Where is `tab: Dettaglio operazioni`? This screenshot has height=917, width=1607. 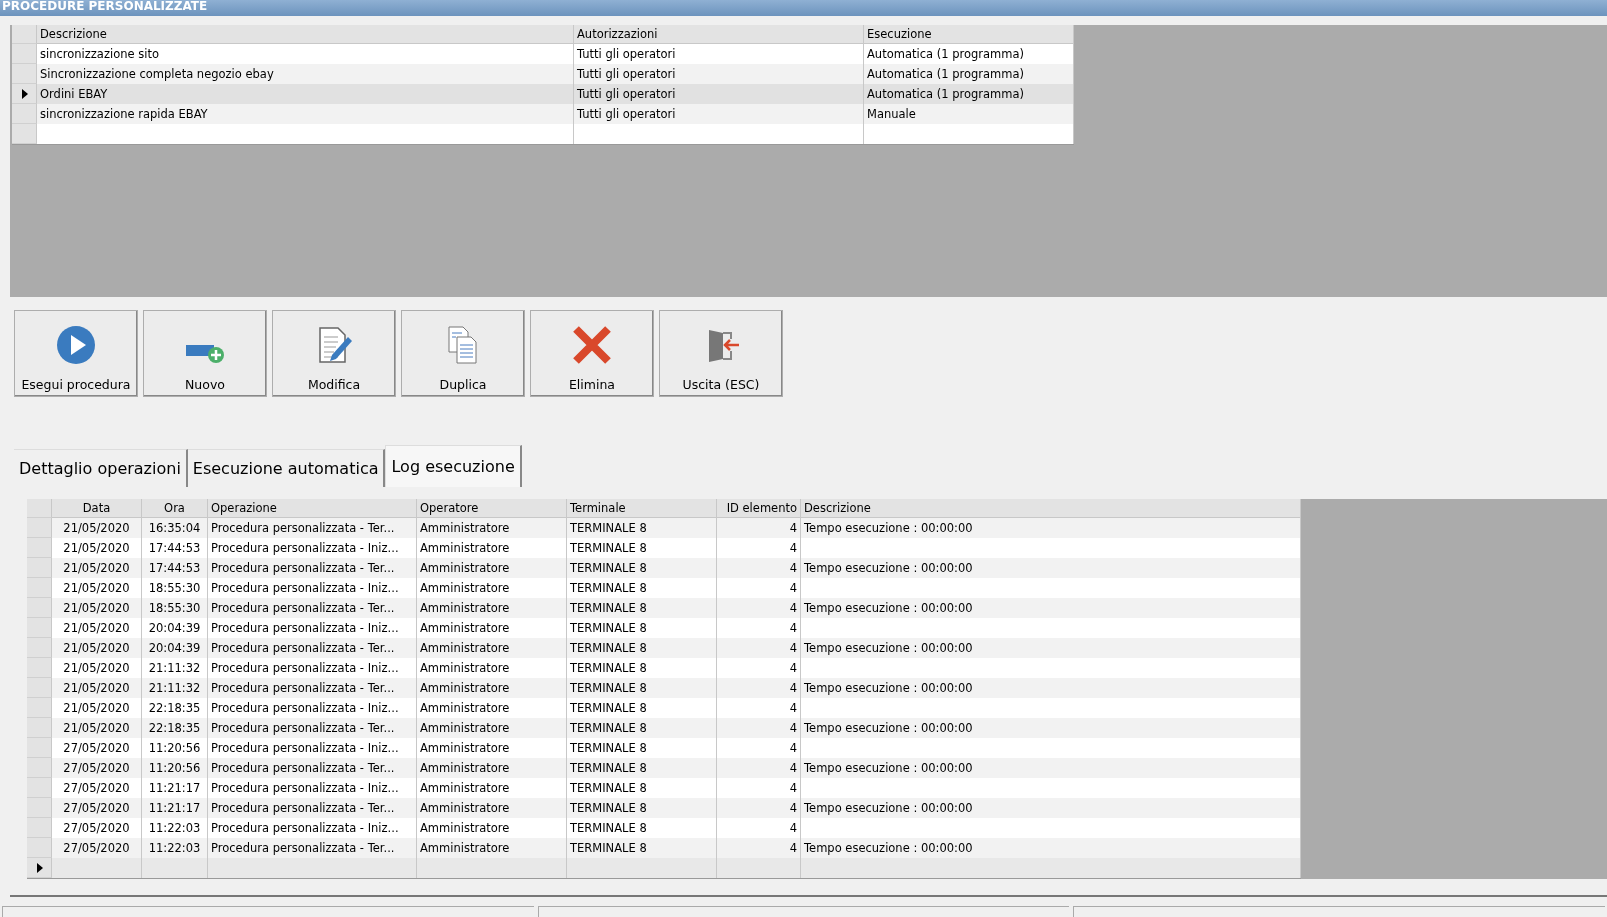
tab: Dettaglio operazioni is located at coordinates (101, 468).